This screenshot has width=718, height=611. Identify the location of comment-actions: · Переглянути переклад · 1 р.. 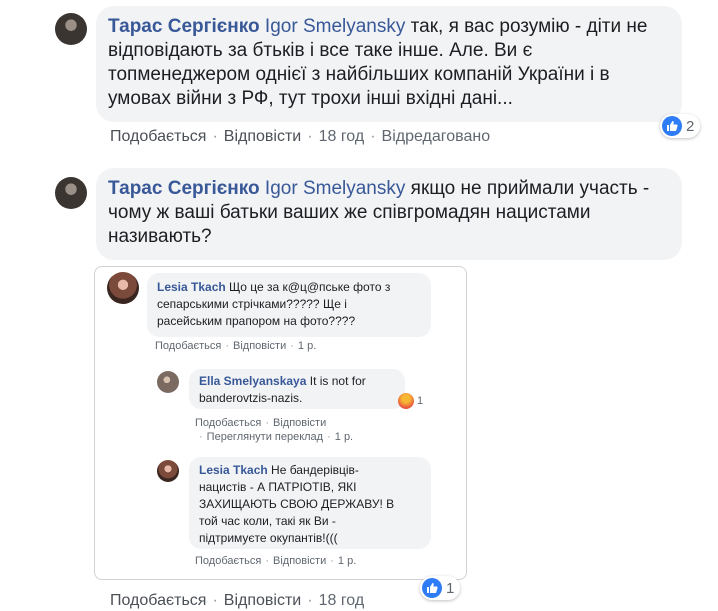
(276, 437).